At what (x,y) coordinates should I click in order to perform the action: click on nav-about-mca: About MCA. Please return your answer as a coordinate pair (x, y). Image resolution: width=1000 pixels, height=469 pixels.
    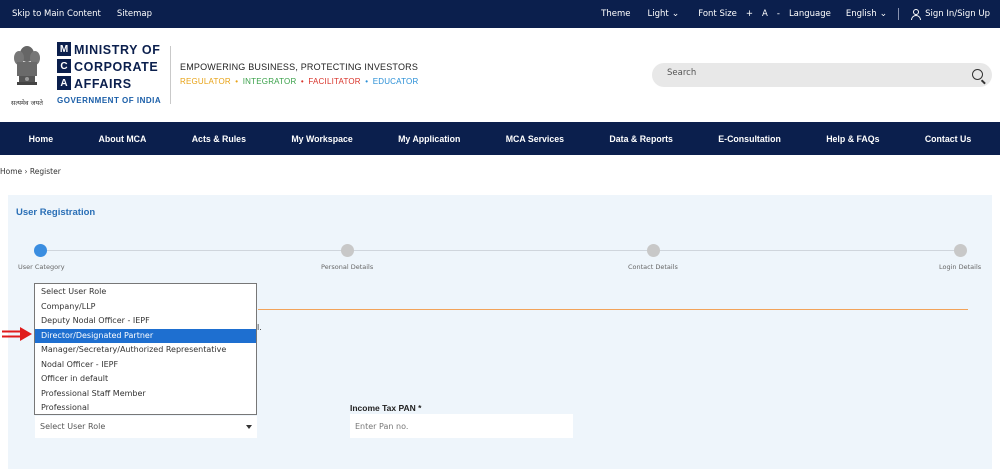
    Looking at the image, I should click on (122, 139).